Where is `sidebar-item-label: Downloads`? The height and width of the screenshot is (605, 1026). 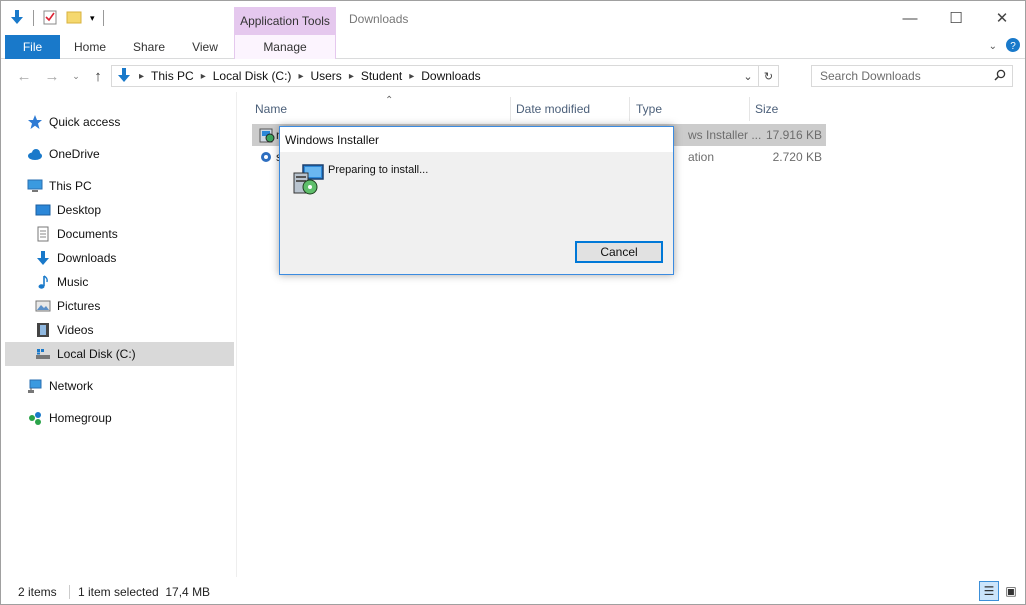 sidebar-item-label: Downloads is located at coordinates (87, 258).